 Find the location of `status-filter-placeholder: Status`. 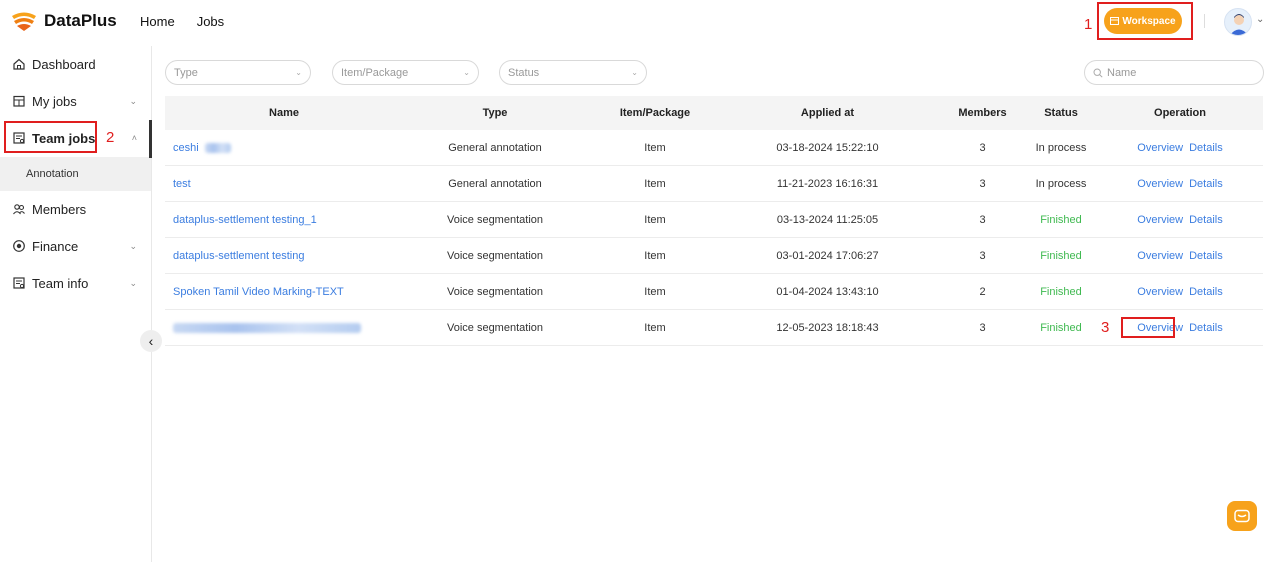

status-filter-placeholder: Status is located at coordinates (524, 72).